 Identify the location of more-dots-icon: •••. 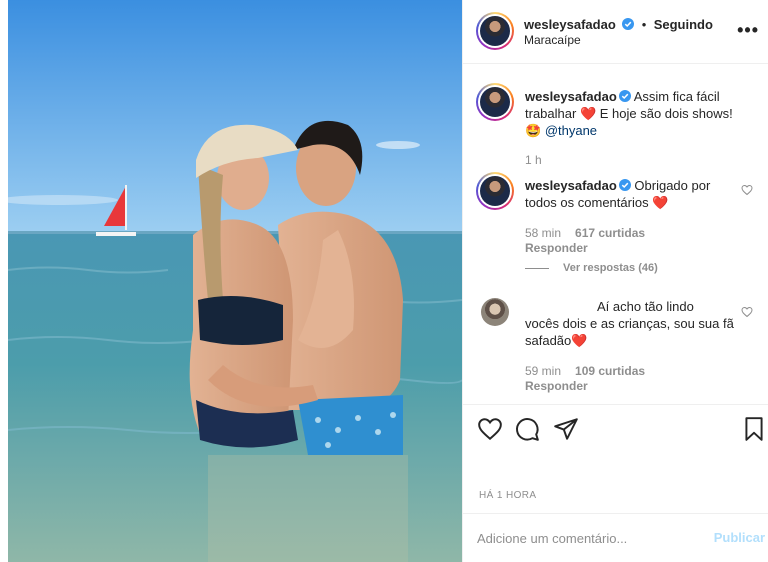
(748, 30).